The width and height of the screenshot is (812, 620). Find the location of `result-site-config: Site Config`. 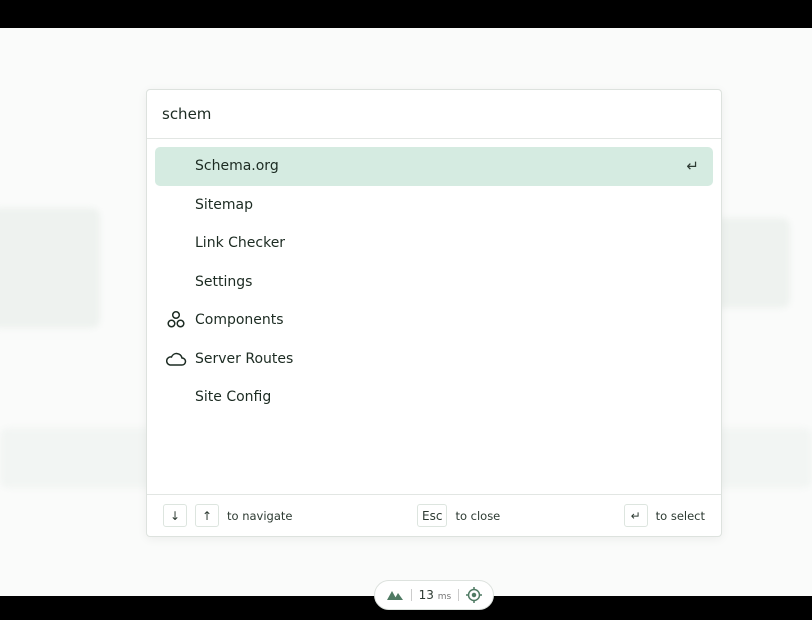

result-site-config: Site Config is located at coordinates (434, 397).